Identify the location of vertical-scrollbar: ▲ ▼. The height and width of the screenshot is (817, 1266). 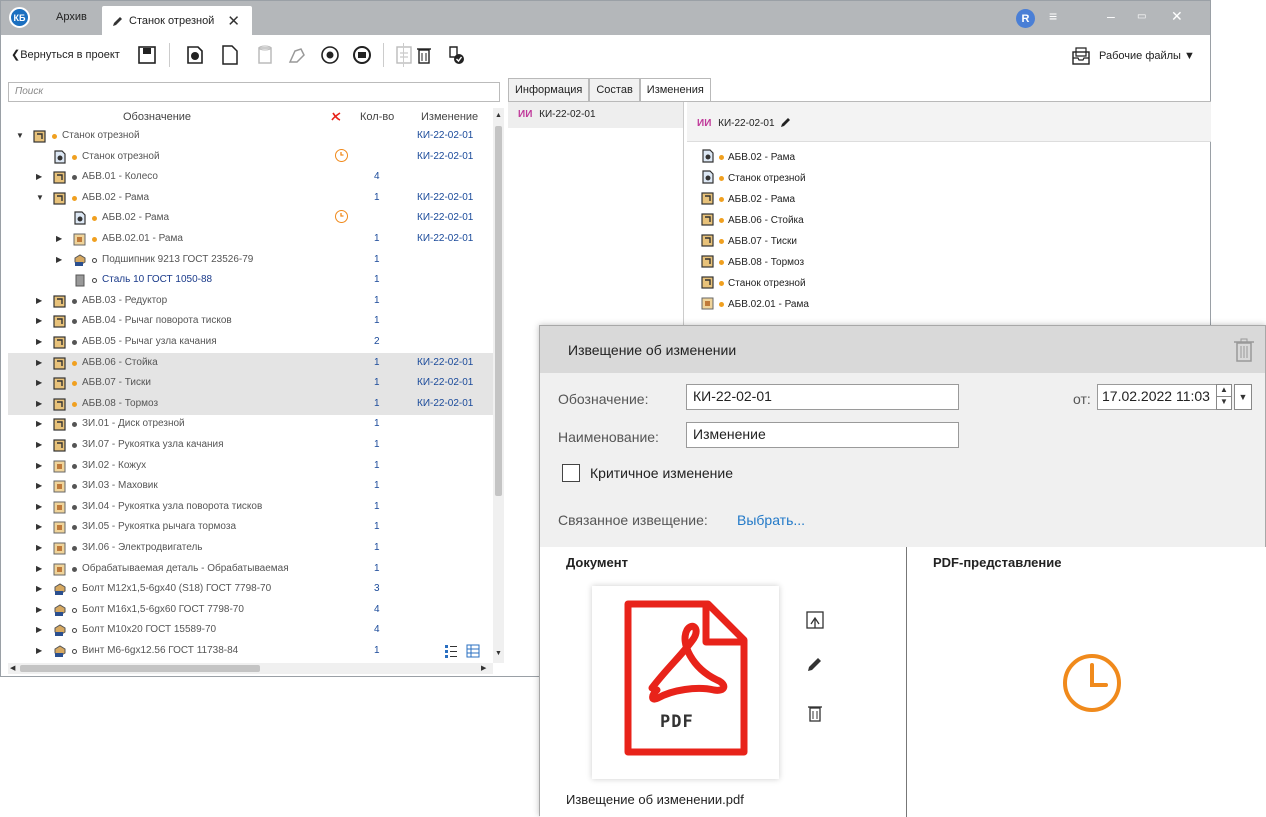
(498, 385).